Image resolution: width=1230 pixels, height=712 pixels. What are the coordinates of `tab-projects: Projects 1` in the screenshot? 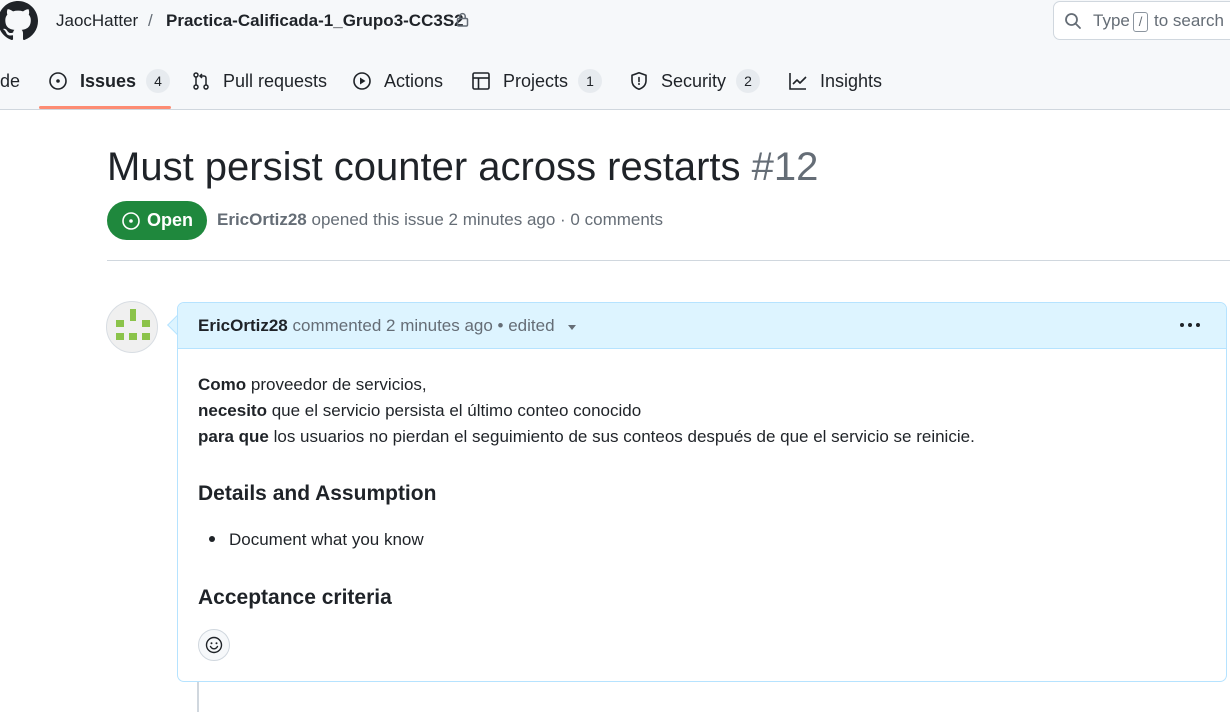 It's located at (537, 81).